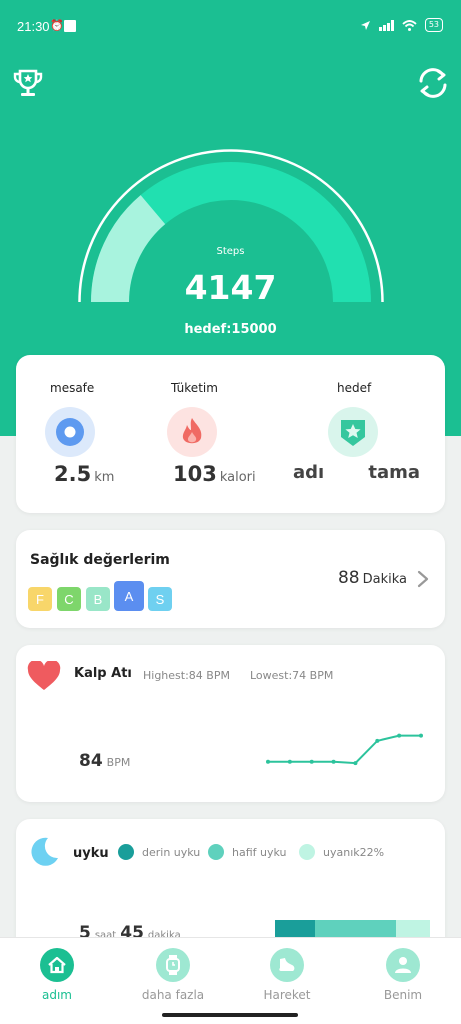 This screenshot has height=1024, width=461. Describe the element at coordinates (365, 25) in the screenshot. I see `location-arrow-icon` at that location.